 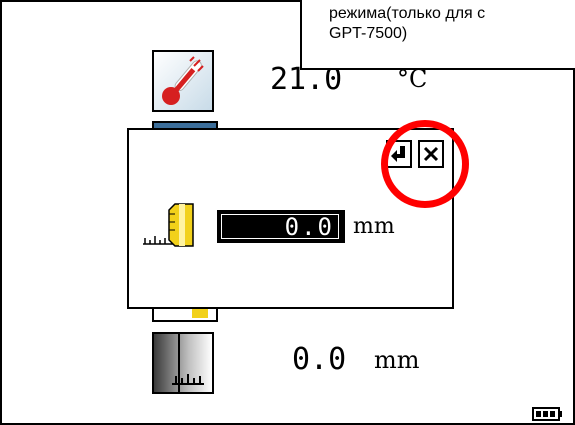 I want to click on callout-line-2: GPT-7500), so click(x=368, y=33).